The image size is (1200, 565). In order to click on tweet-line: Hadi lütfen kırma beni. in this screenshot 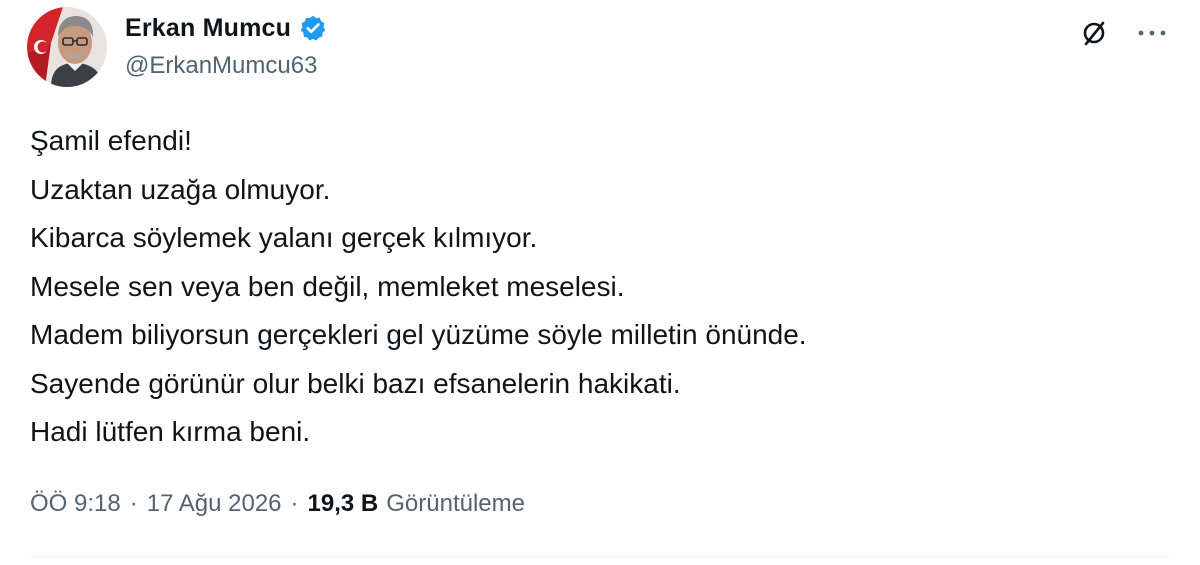, I will do `click(170, 431)`.